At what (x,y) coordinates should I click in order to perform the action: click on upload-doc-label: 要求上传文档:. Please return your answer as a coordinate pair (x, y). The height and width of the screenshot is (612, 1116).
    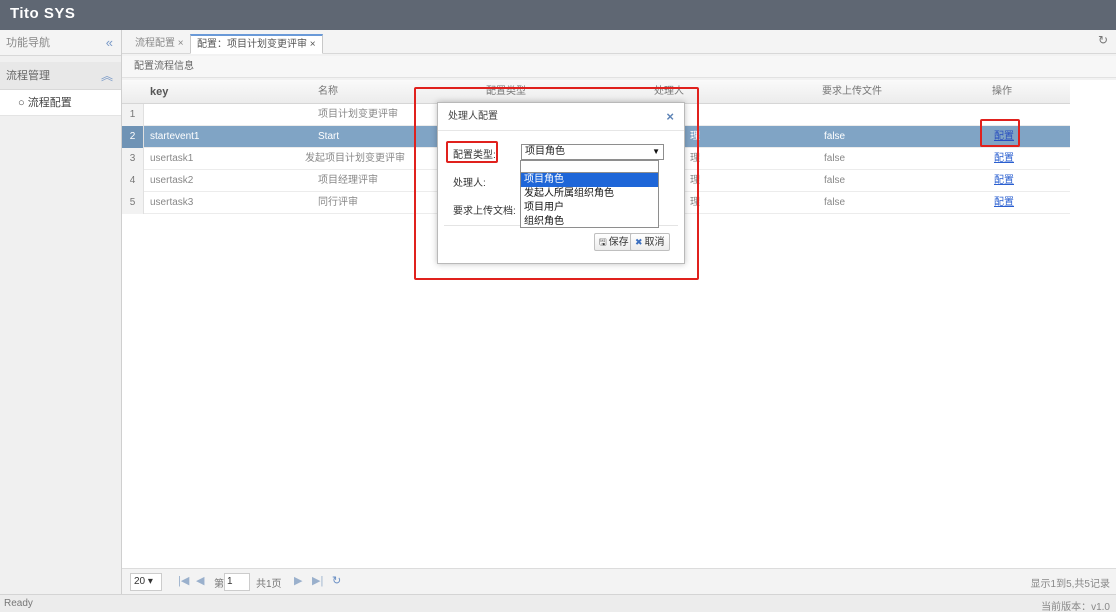
    Looking at the image, I should click on (484, 211).